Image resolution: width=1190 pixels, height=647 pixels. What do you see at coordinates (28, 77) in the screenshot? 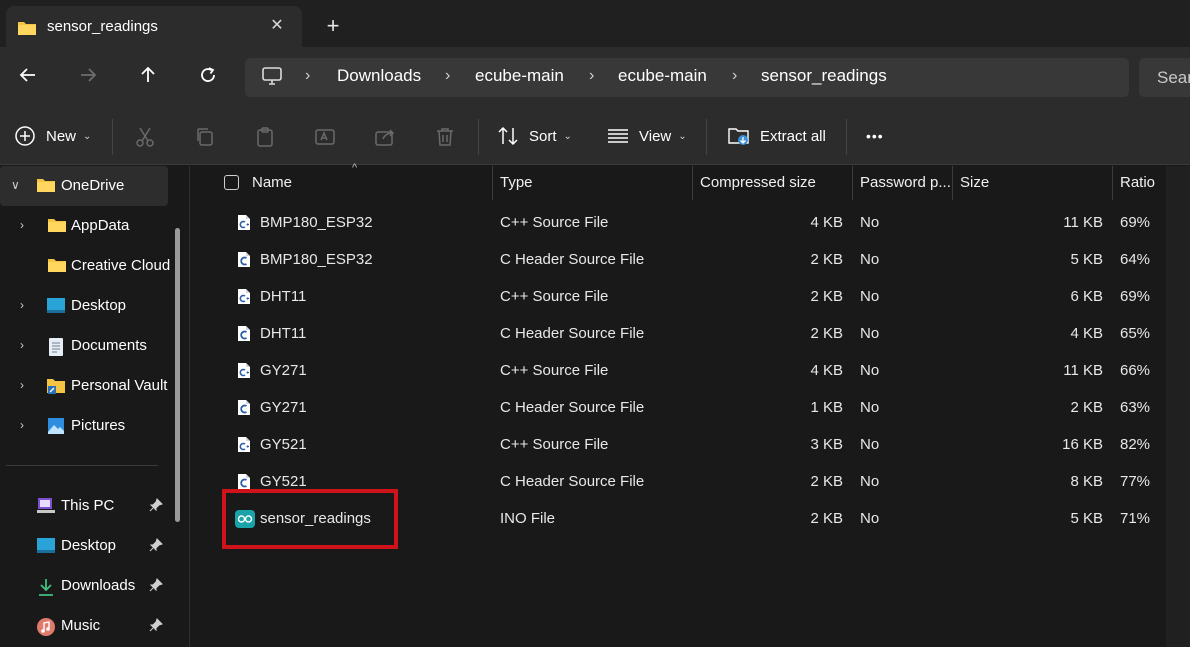
I see `back-button` at bounding box center [28, 77].